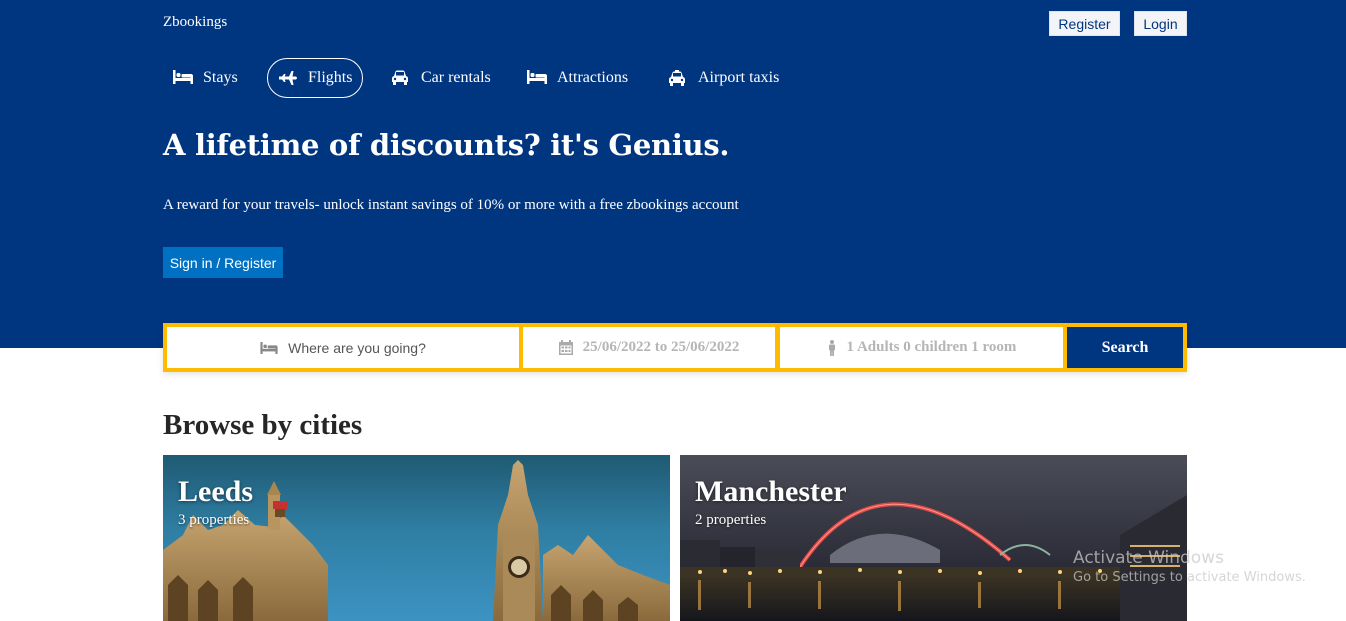  Describe the element at coordinates (195, 22) in the screenshot. I see `brand-logo: Zbookings` at that location.